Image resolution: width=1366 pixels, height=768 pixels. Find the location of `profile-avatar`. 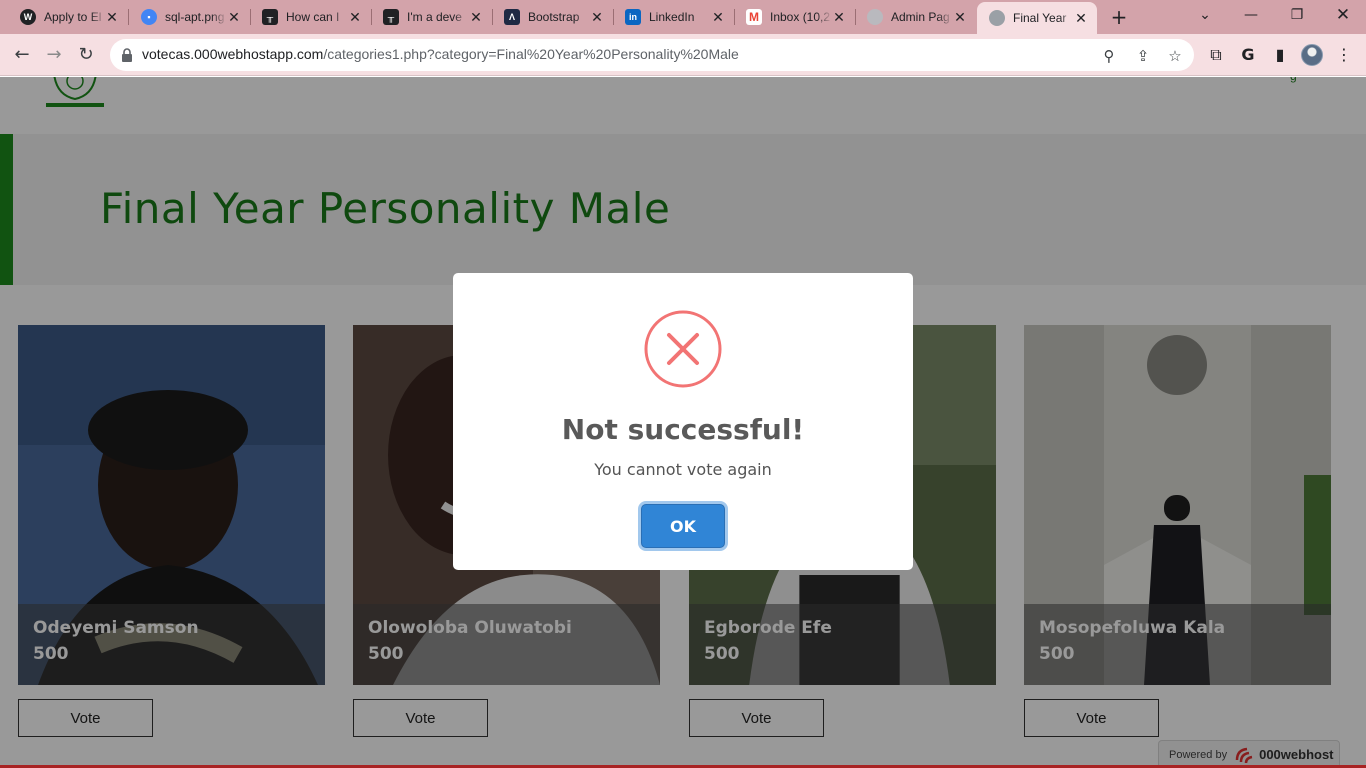

profile-avatar is located at coordinates (1312, 55).